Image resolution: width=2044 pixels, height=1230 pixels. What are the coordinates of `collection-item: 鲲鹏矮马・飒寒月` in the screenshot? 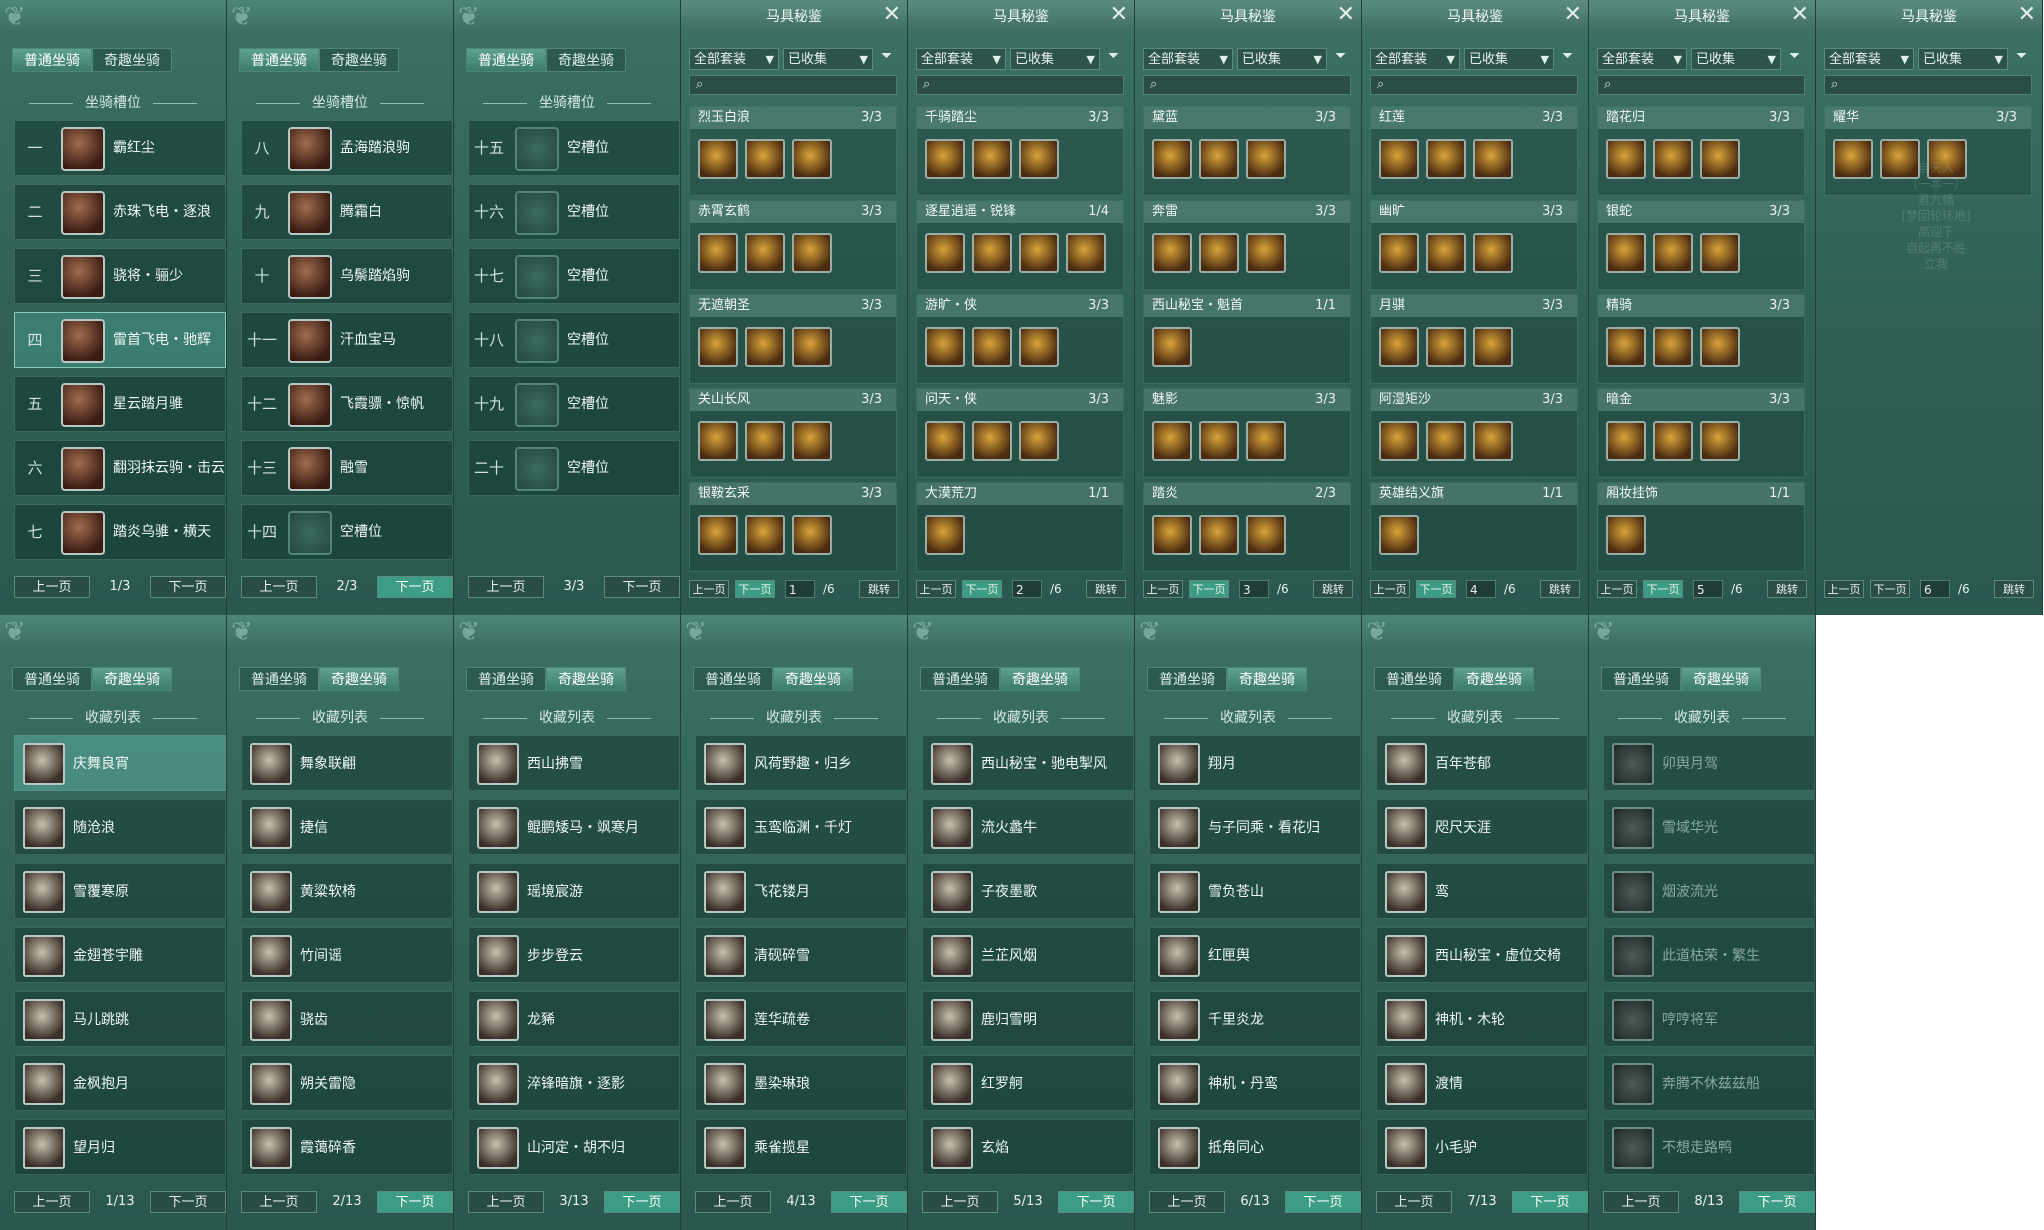 It's located at (574, 827).